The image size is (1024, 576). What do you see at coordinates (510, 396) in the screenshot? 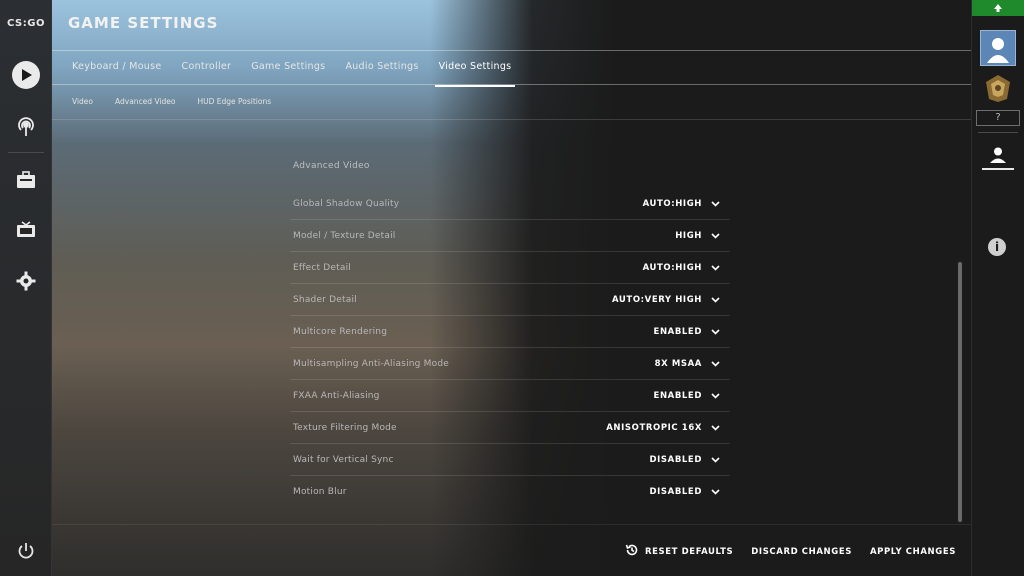
I see `setting-row: FXAA Anti-Aliasing ENABLED` at bounding box center [510, 396].